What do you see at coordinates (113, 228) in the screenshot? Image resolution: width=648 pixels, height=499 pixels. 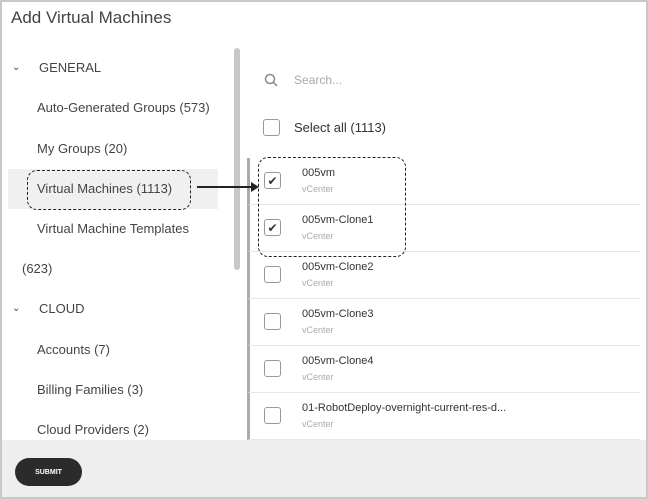 I see `sidebar-item-virtual-machine-templates: Virtual Machine Templates` at bounding box center [113, 228].